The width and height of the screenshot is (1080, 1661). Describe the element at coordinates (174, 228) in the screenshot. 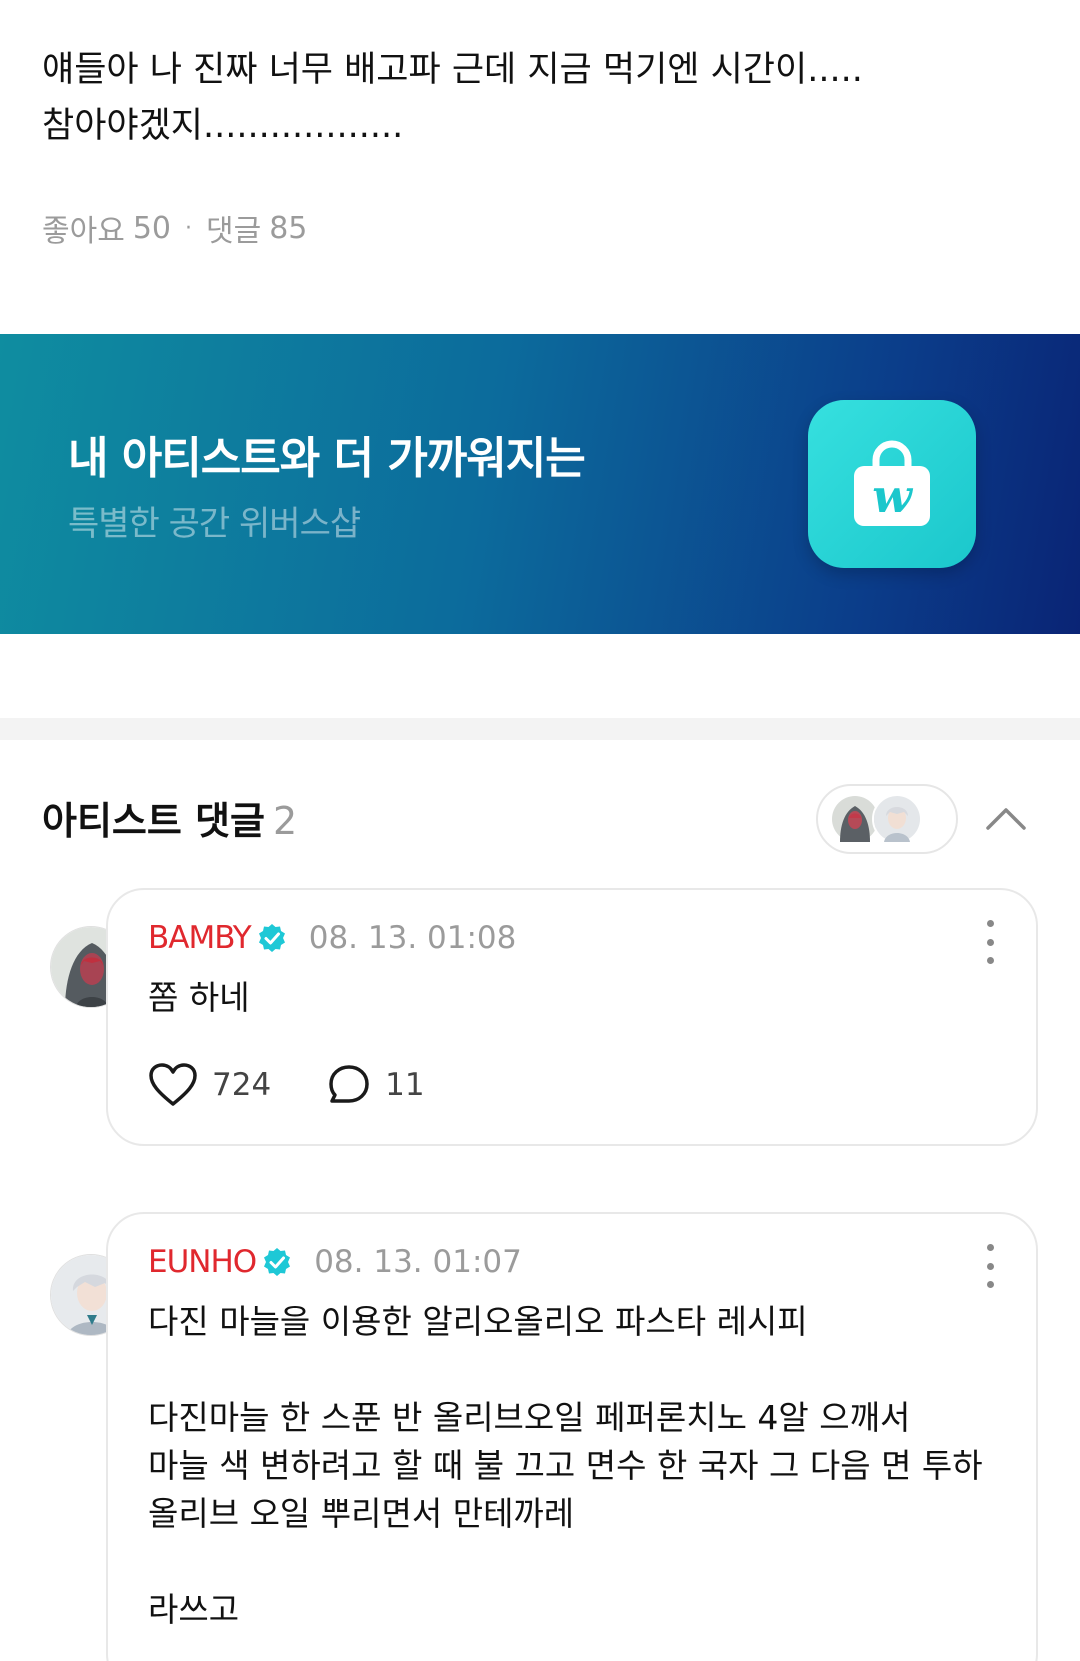

I see `post-stats: 좋아요 50 · 댓글 85` at that location.